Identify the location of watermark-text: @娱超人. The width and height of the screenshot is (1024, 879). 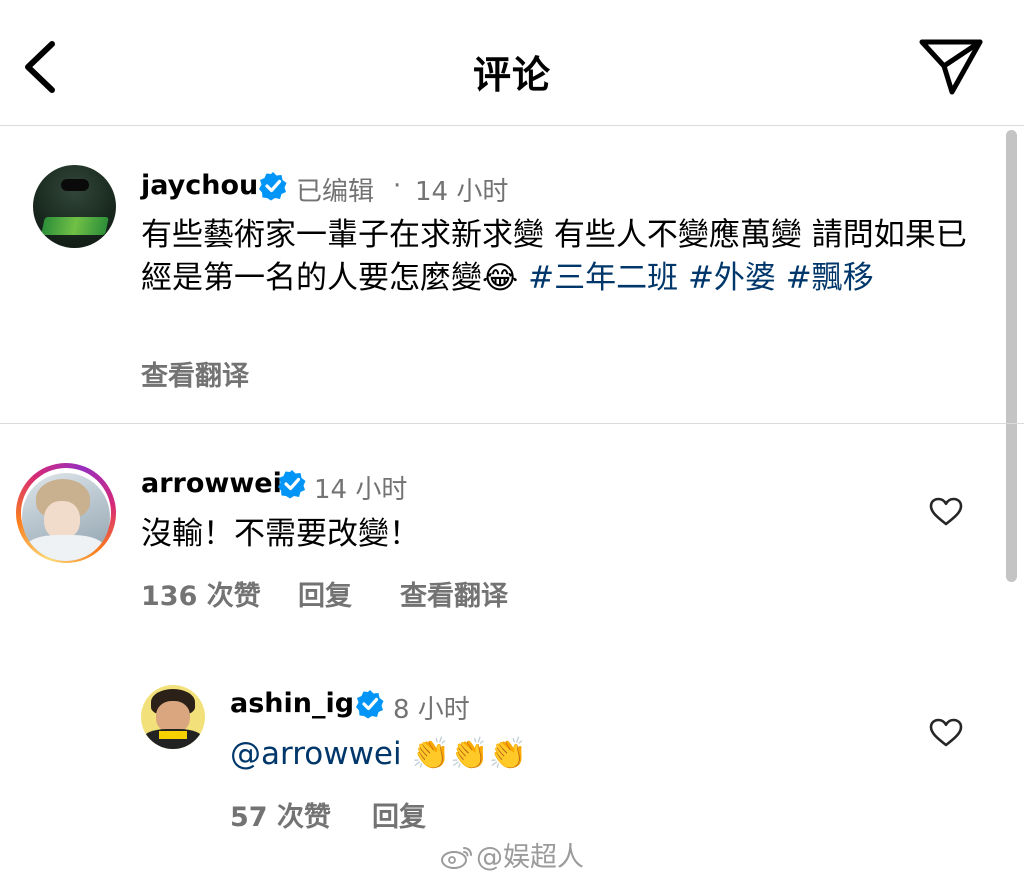
(530, 857).